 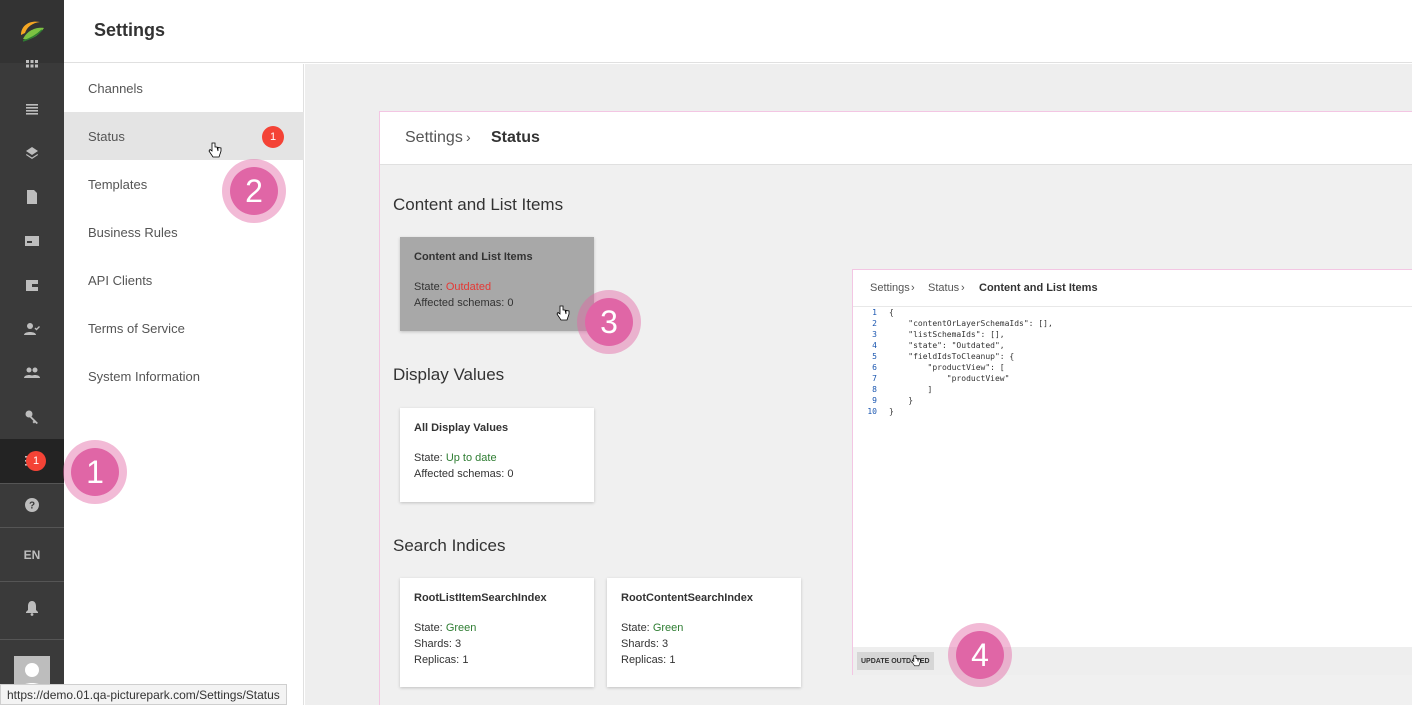 I want to click on rail-item-documents, so click(x=32, y=197).